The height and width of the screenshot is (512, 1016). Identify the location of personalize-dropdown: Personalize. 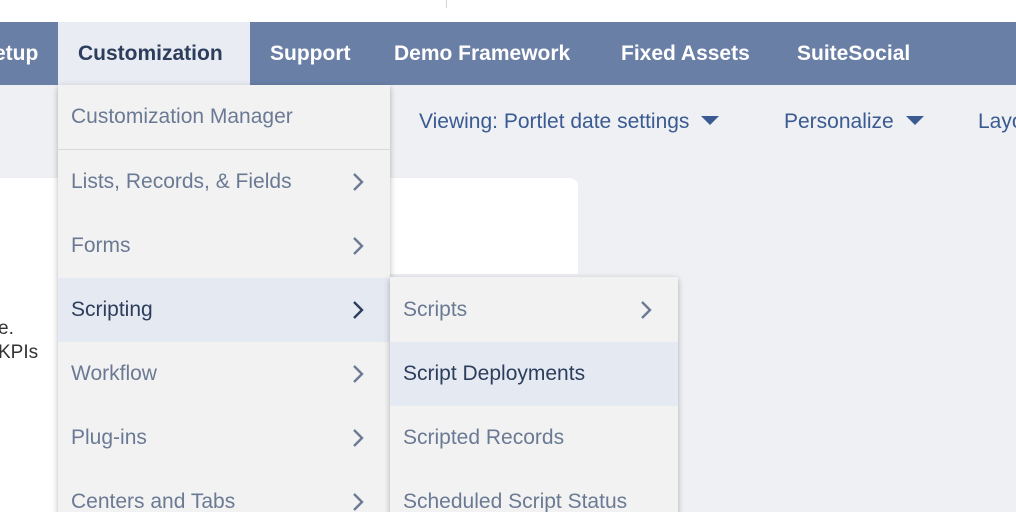
(854, 122).